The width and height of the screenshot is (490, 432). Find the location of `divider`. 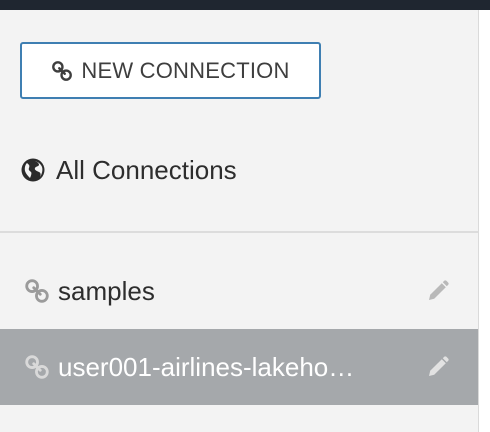

divider is located at coordinates (239, 232).